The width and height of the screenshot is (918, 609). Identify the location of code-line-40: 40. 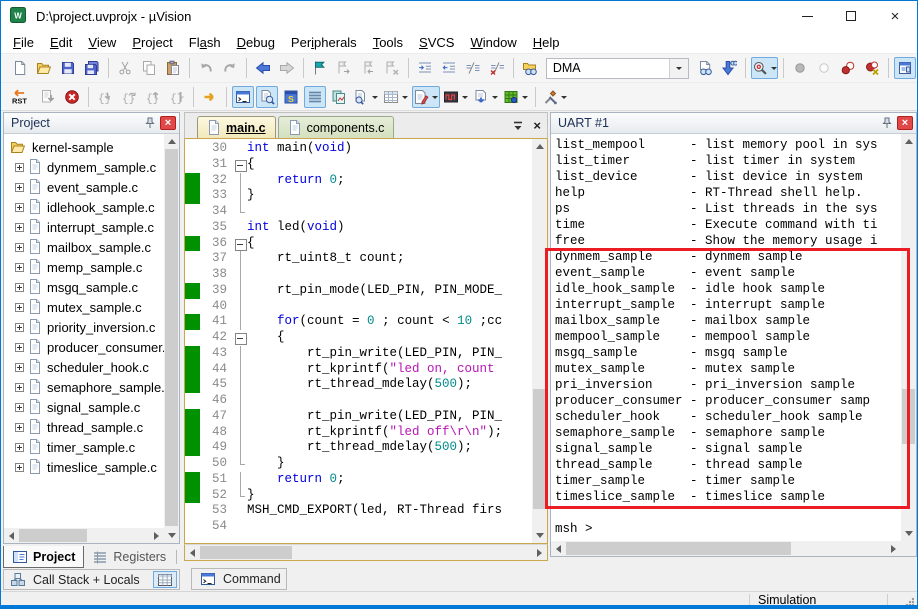
(358, 306).